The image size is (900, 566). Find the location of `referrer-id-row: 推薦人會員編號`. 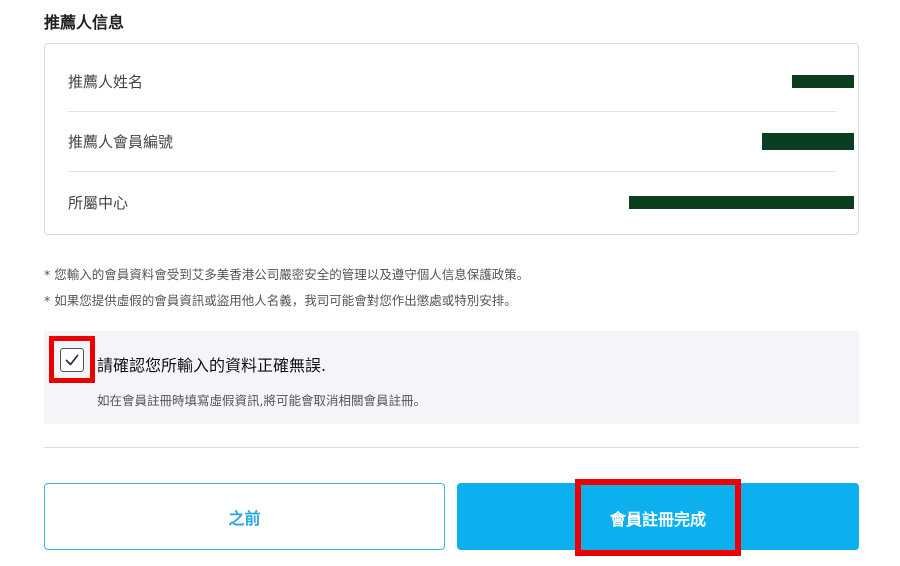

referrer-id-row: 推薦人會員編號 is located at coordinates (461, 142).